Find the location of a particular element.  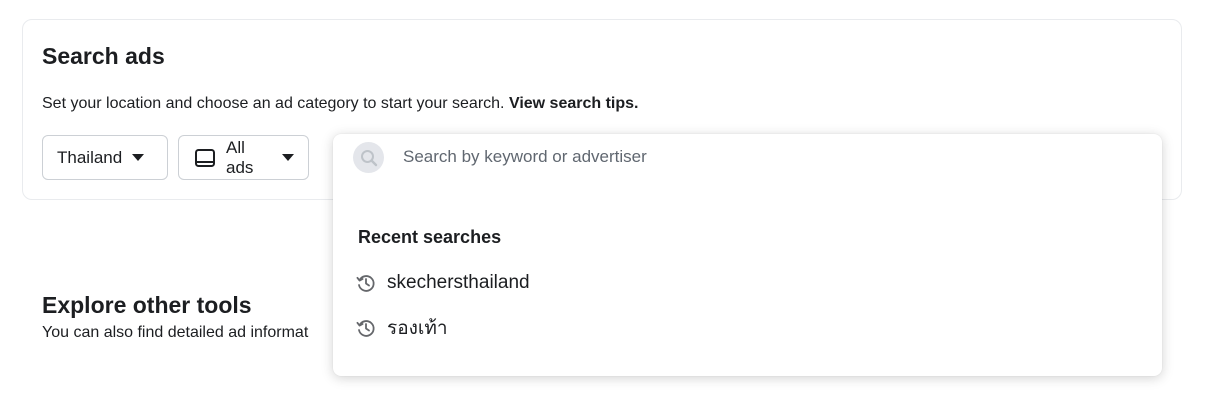

country-dropdown: Thailand is located at coordinates (105, 157).